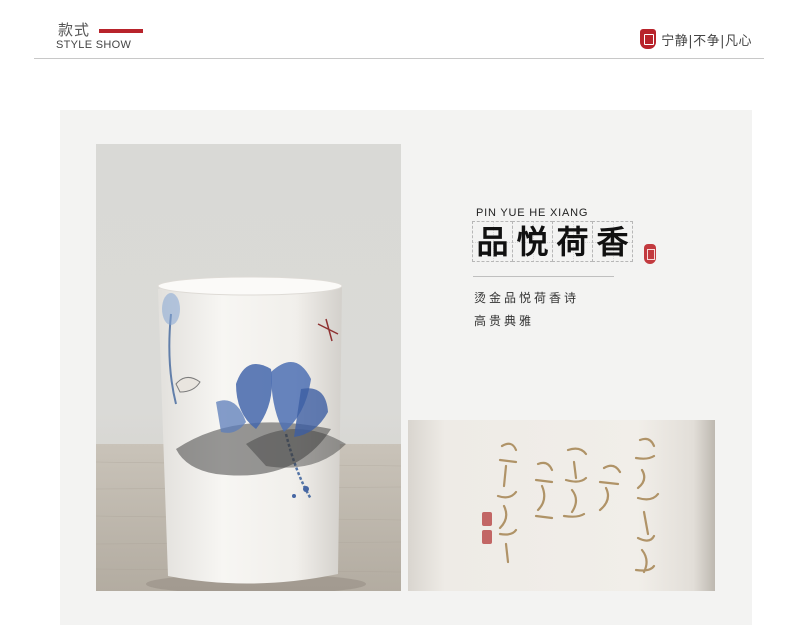 This screenshot has width=790, height=635. I want to click on product-name-grid: 品 悦 荷 香, so click(552, 241).